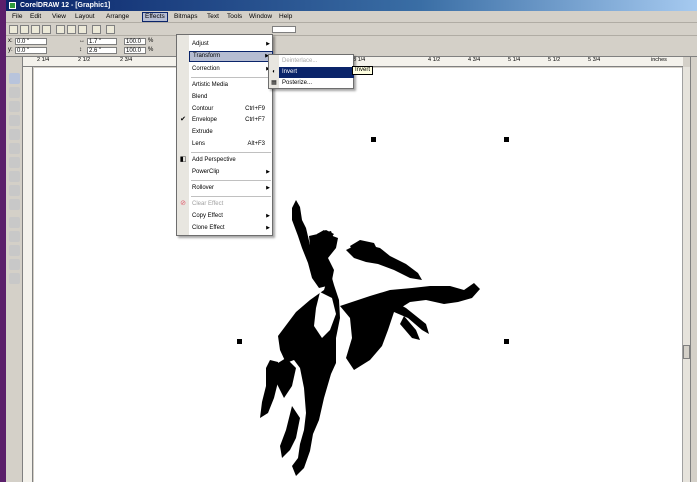 This screenshot has height=482, width=697. What do you see at coordinates (260, 17) in the screenshot?
I see `menu-window: Window` at bounding box center [260, 17].